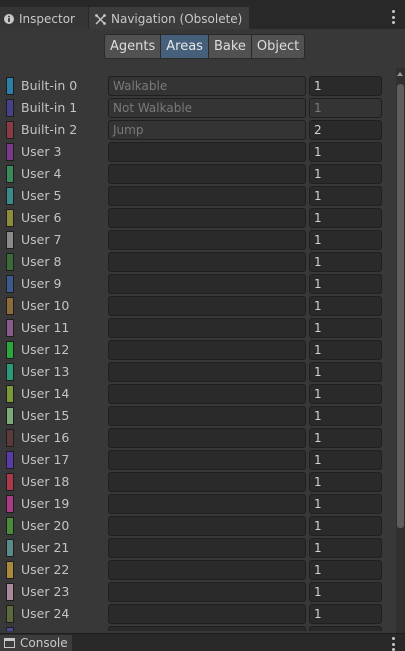 This screenshot has height=651, width=405. I want to click on navigation-icon, so click(100, 19).